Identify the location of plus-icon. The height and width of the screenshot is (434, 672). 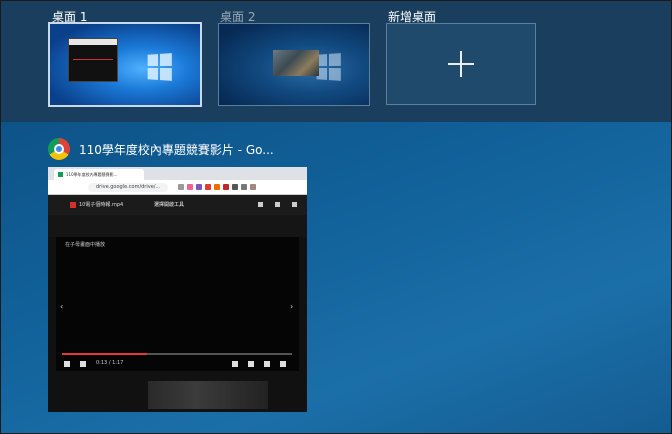
(461, 64).